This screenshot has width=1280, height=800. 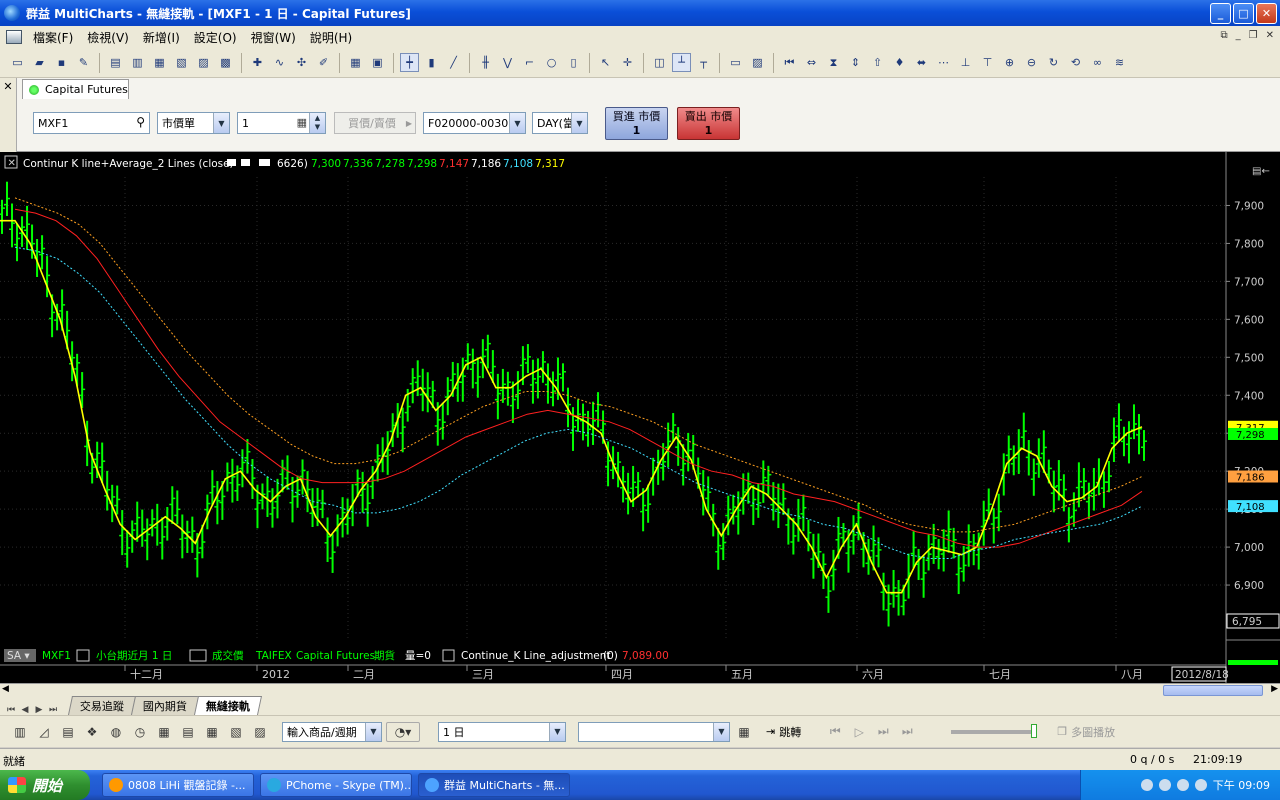 What do you see at coordinates (137, 62) in the screenshot?
I see `document-icon-2: ▥` at bounding box center [137, 62].